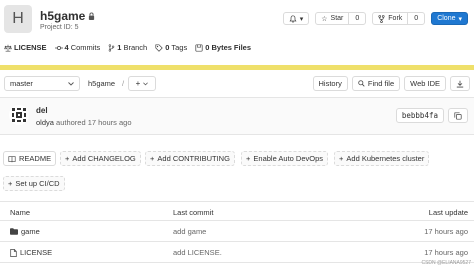 This screenshot has height=268, width=474. What do you see at coordinates (62, 16) in the screenshot?
I see `project-name: h5game` at bounding box center [62, 16].